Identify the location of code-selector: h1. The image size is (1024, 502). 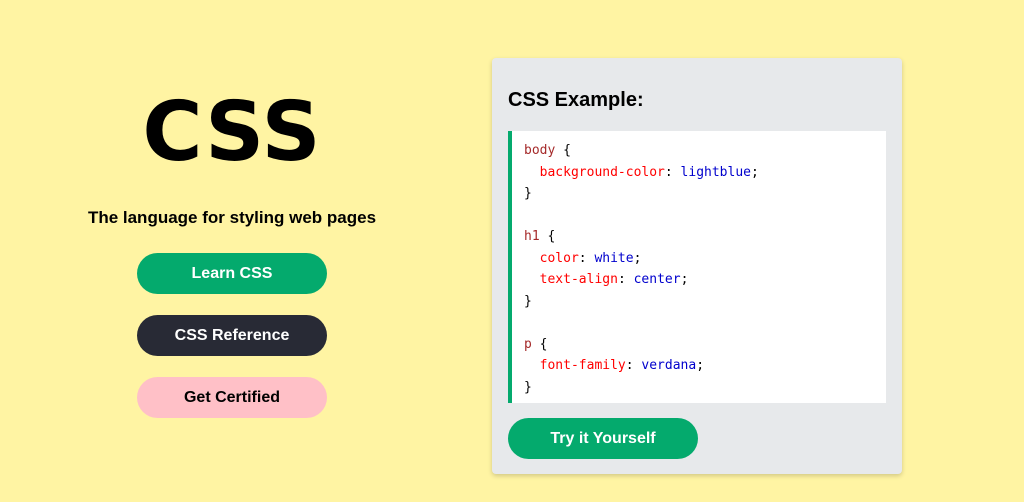
(532, 236).